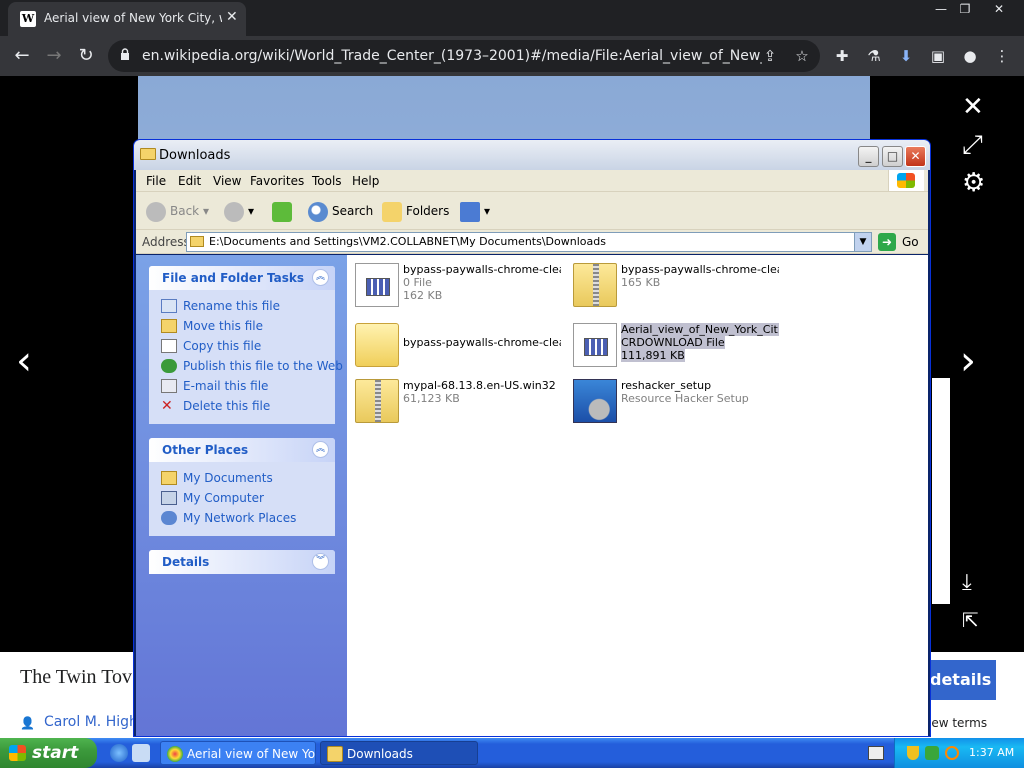  What do you see at coordinates (248, 406) in the screenshot?
I see `delete-file-link: ✕ Delete this file` at bounding box center [248, 406].